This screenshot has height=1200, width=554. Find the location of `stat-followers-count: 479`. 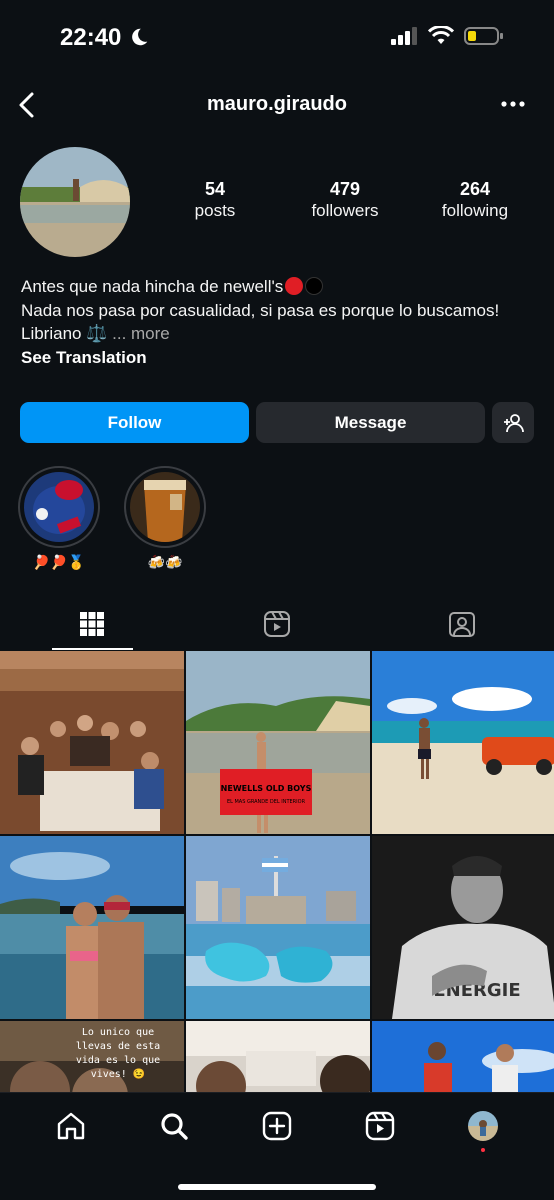

stat-followers-count: 479 is located at coordinates (345, 189).